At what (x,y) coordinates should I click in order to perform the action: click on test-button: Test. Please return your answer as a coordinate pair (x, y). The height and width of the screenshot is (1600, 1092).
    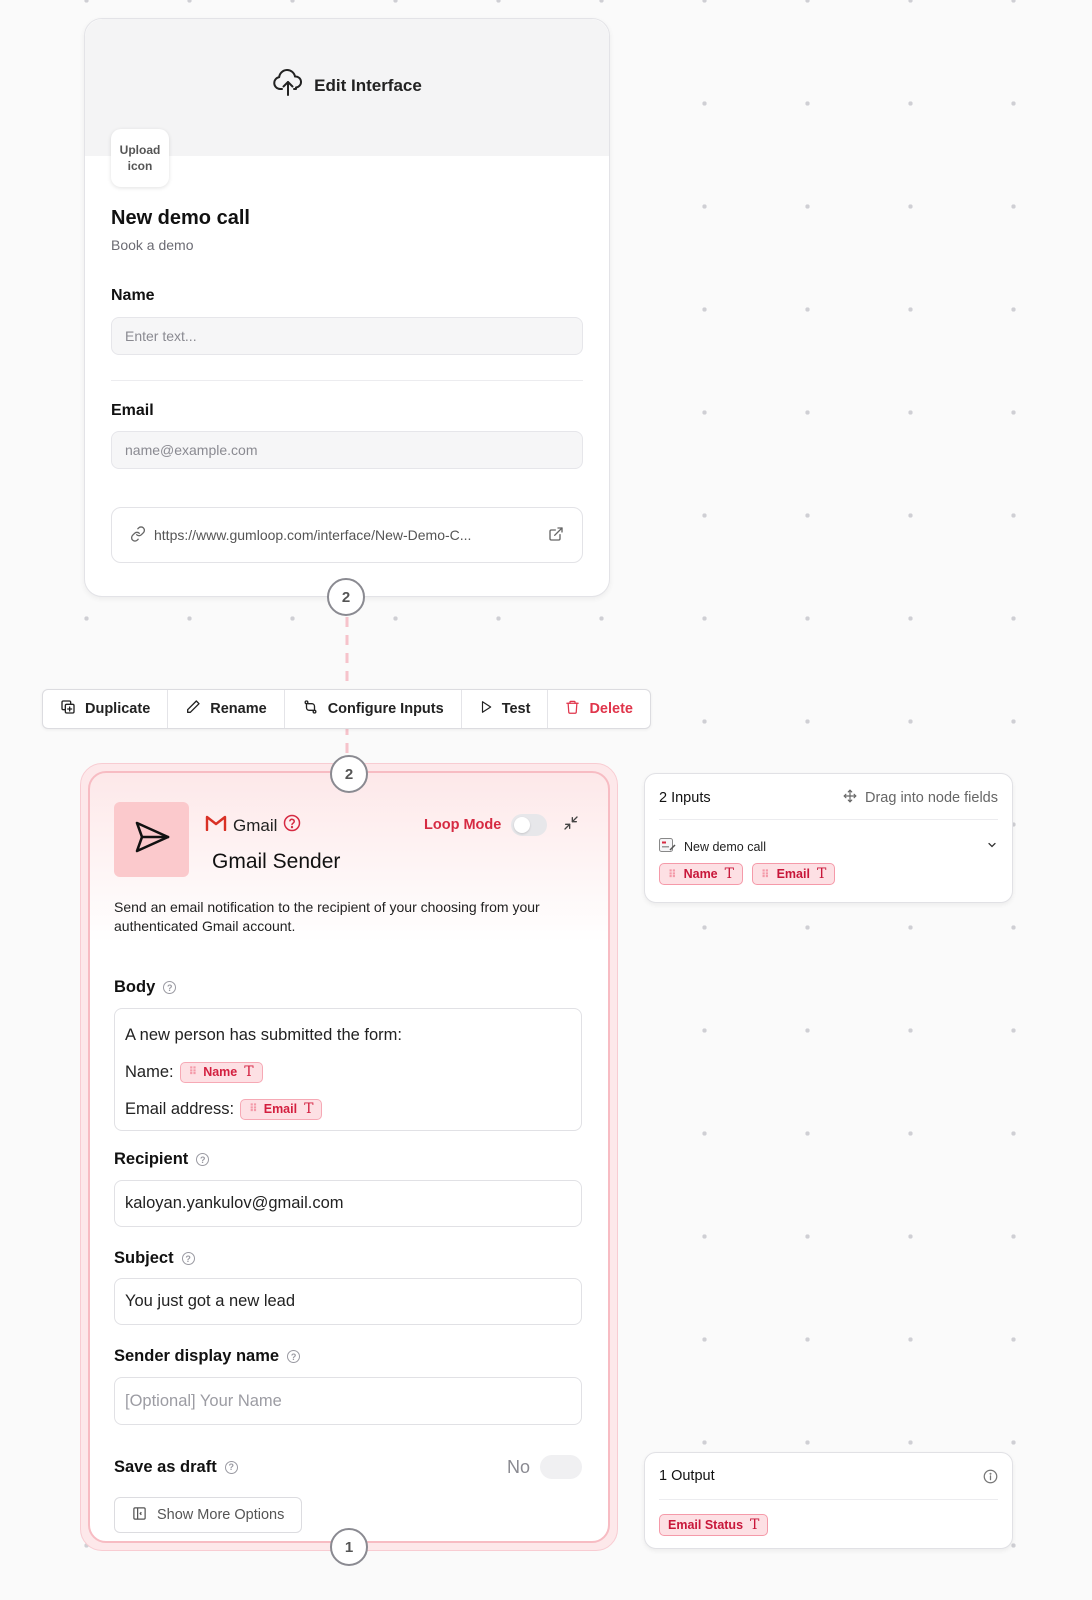
    Looking at the image, I should click on (505, 709).